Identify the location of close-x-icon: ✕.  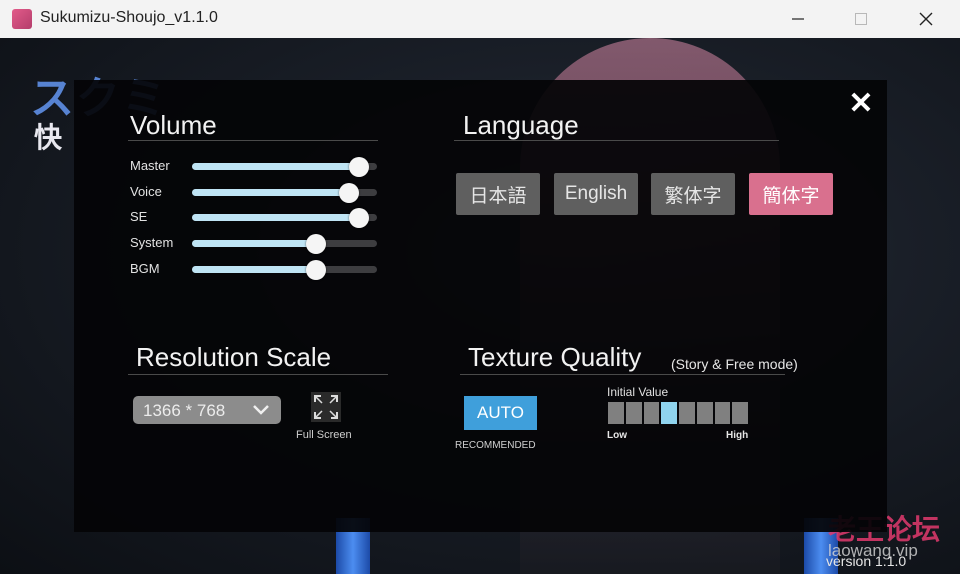
(861, 103).